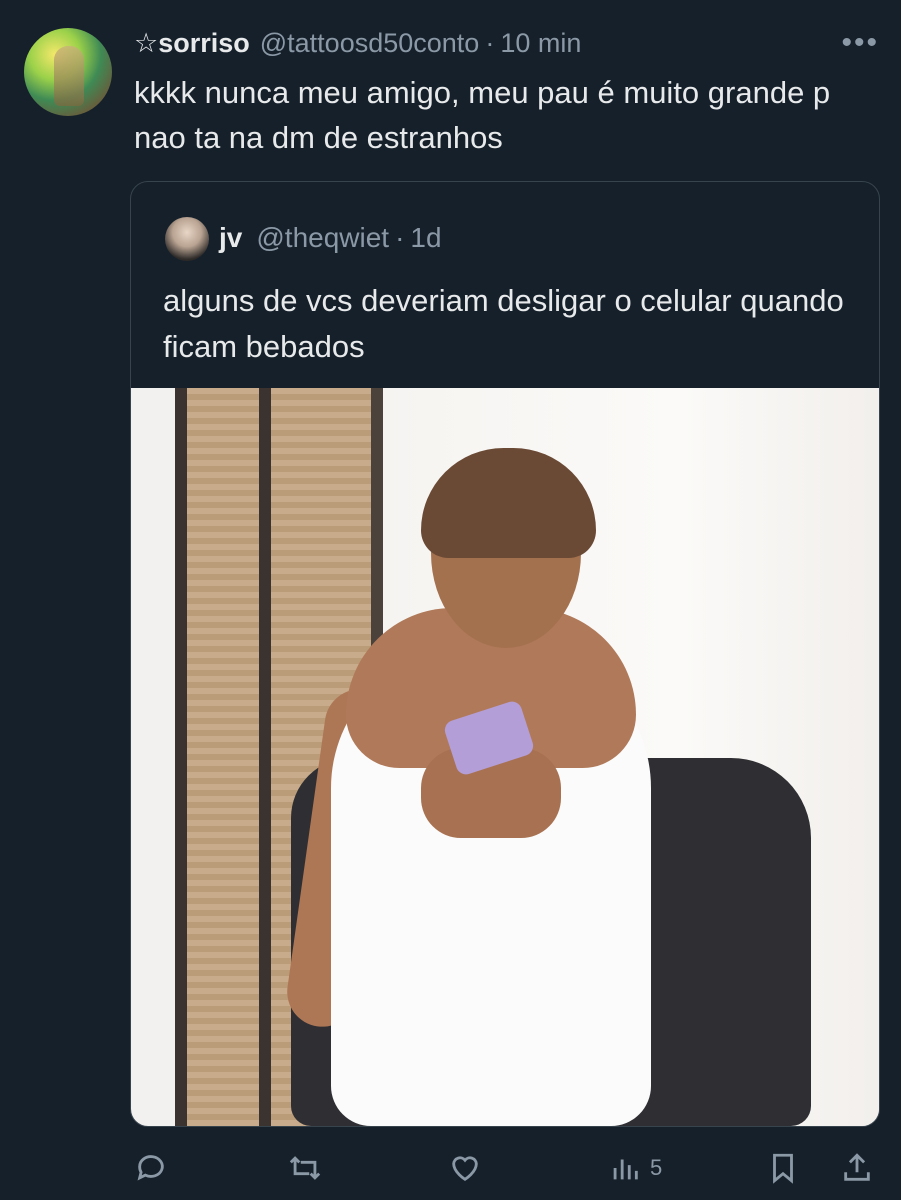 This screenshot has width=901, height=1200. What do you see at coordinates (192, 43) in the screenshot?
I see `author-display-name: ☆sorriso` at bounding box center [192, 43].